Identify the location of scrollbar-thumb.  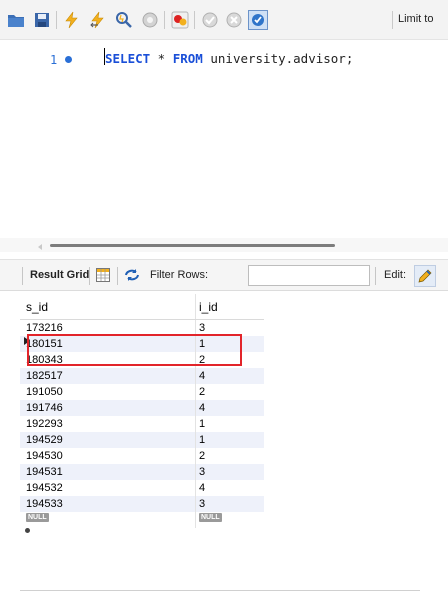
(192, 245).